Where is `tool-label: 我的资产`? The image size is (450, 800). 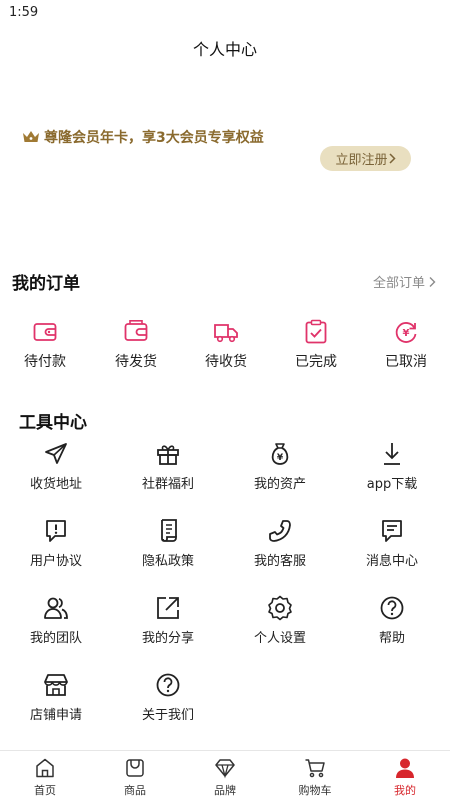
tool-label: 我的资产 is located at coordinates (279, 484).